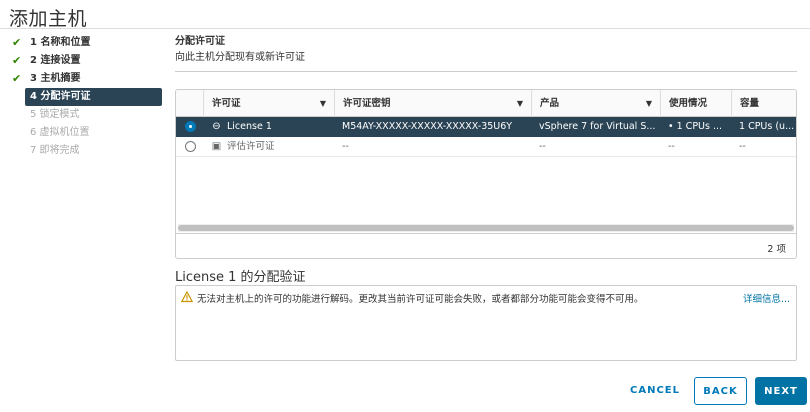 Image resolution: width=810 pixels, height=412 pixels. What do you see at coordinates (542, 146) in the screenshot?
I see `product-cell: --` at bounding box center [542, 146].